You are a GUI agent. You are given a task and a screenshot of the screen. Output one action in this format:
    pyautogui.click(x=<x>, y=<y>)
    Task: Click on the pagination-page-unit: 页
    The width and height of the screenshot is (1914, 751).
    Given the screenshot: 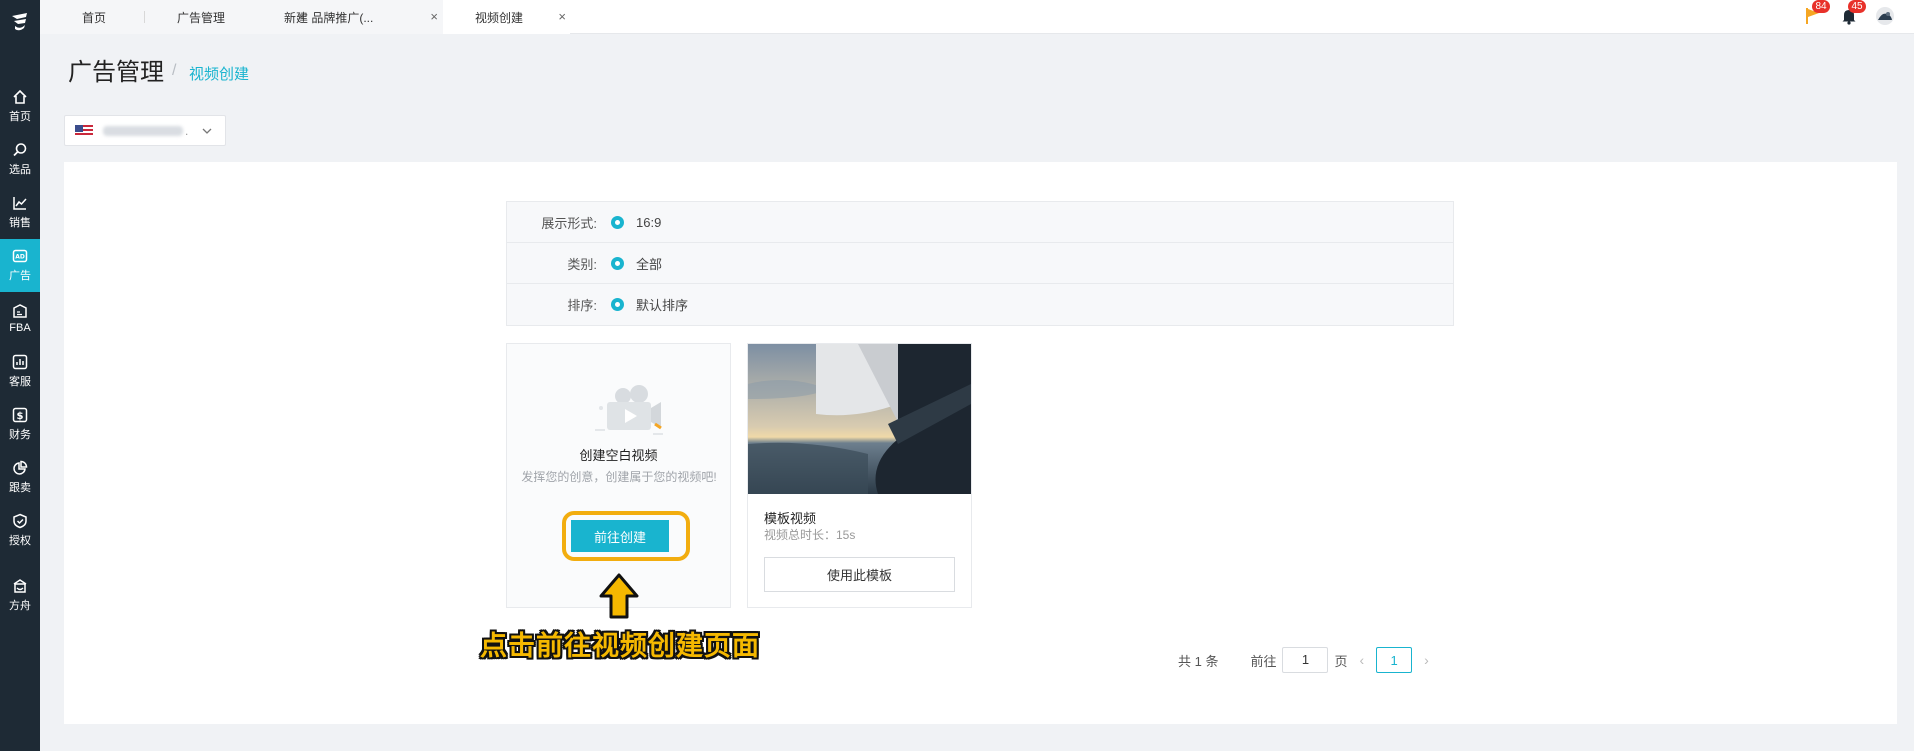 What is the action you would take?
    pyautogui.click(x=1341, y=661)
    